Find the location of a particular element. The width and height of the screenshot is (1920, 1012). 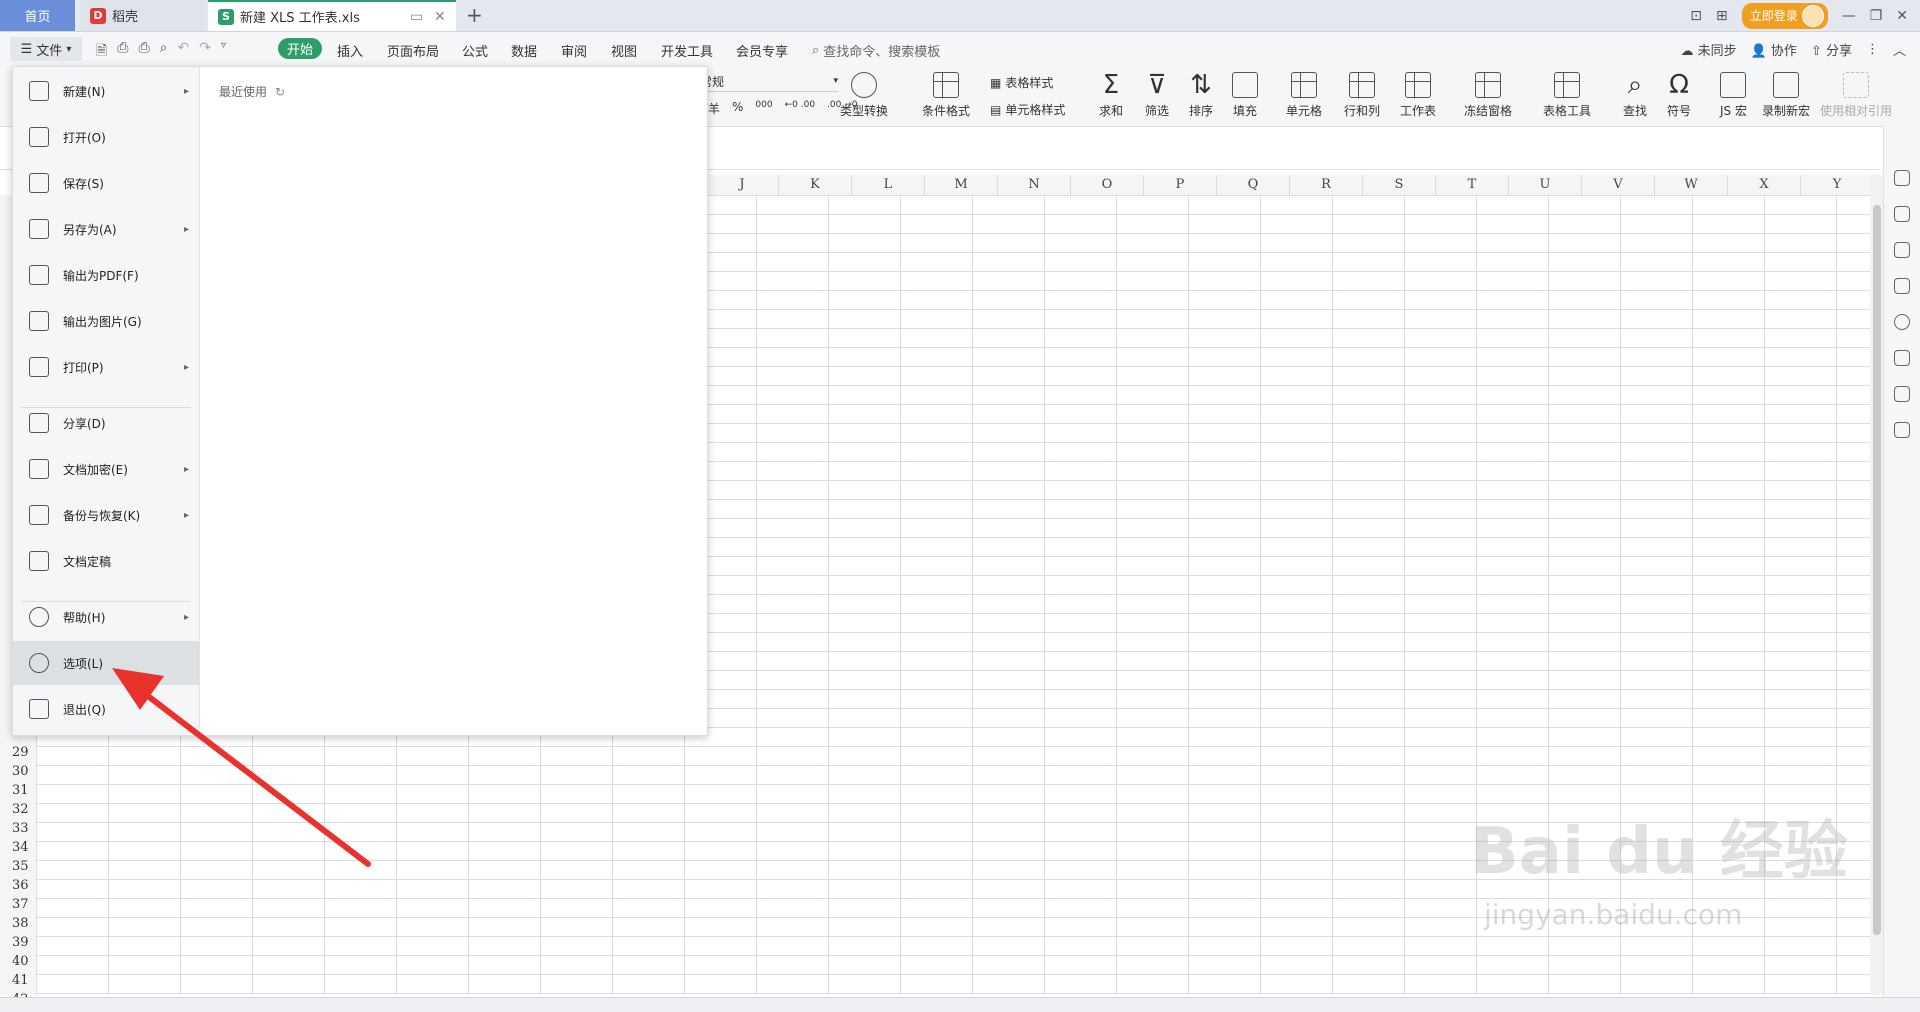

increase-decimal-button: ←0 .00 is located at coordinates (800, 108).